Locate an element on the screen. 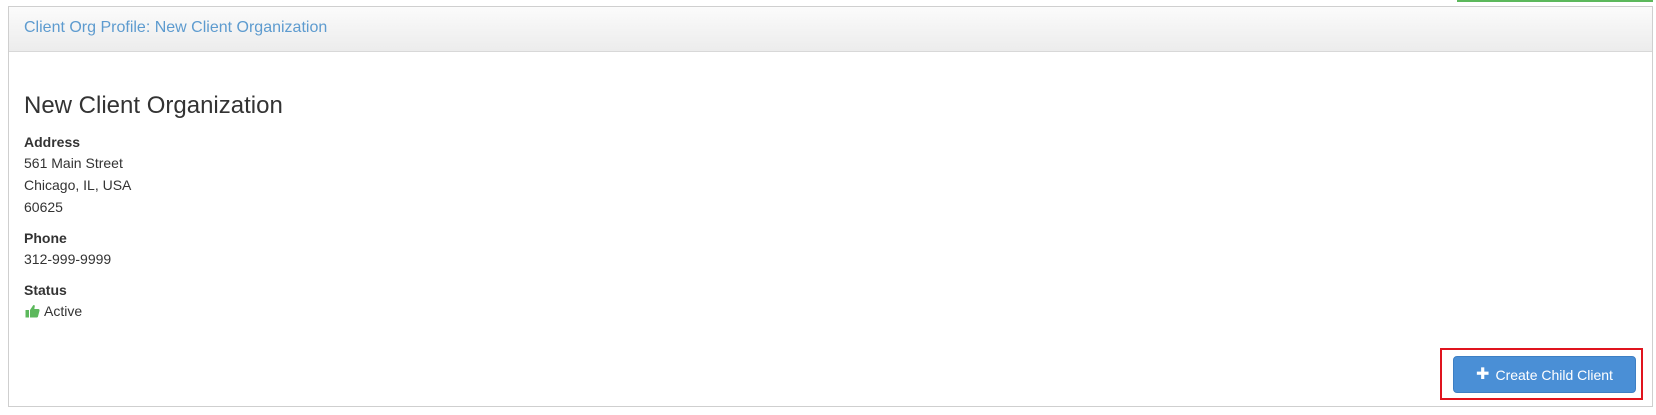 The image size is (1656, 415). phone-value: 312-999-9999 is located at coordinates (68, 259).